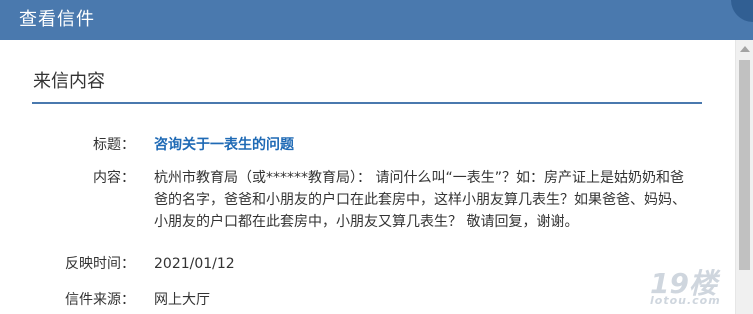 The image size is (753, 314). What do you see at coordinates (114, 145) in the screenshot?
I see `subject-label: 标题：` at bounding box center [114, 145].